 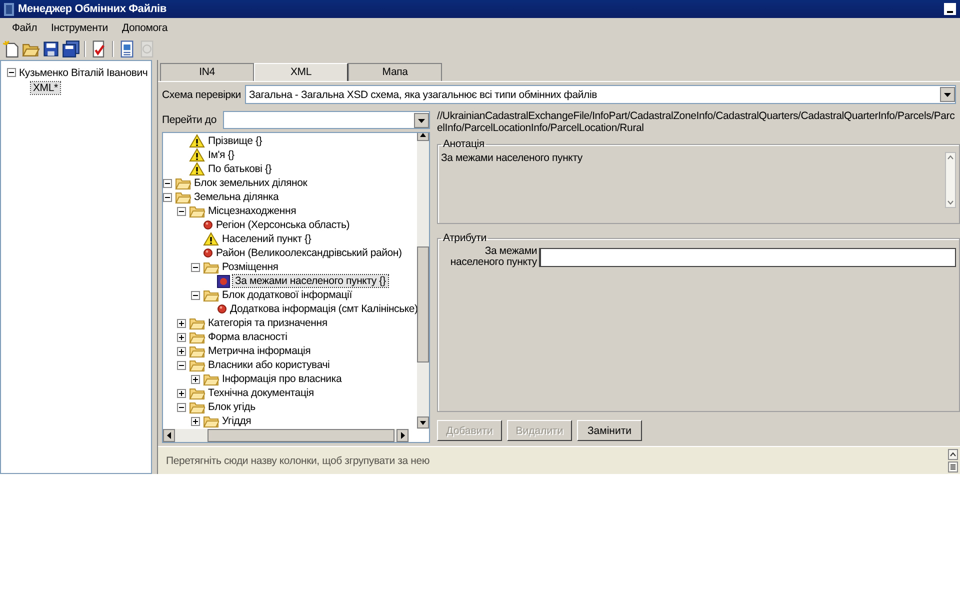 I want to click on goto-label: Перейти до, so click(x=189, y=120).